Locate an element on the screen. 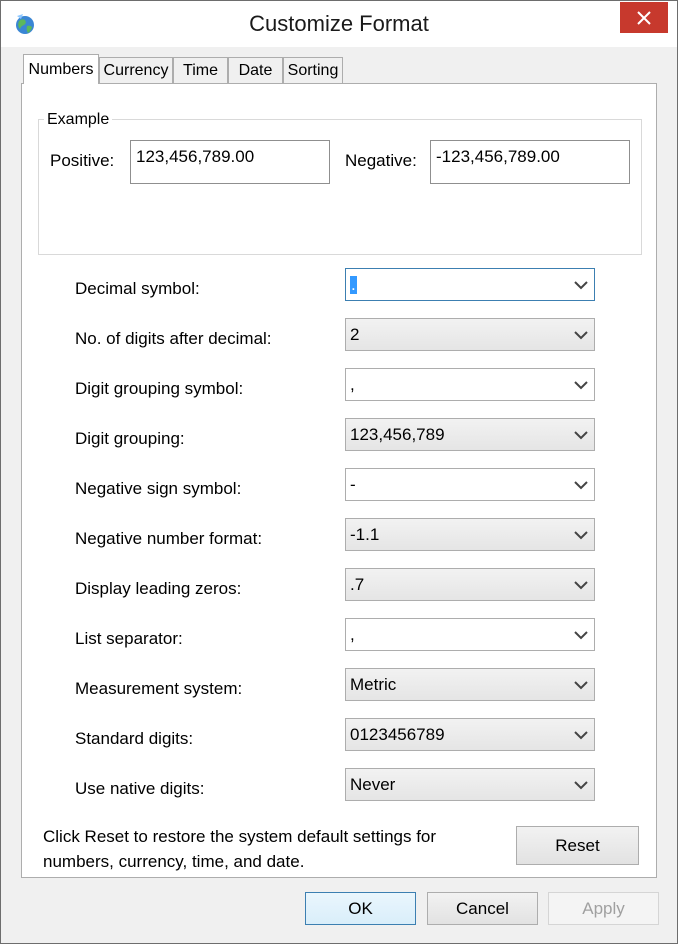 This screenshot has height=944, width=678. display-leading-zeros-combo: .7 is located at coordinates (470, 584).